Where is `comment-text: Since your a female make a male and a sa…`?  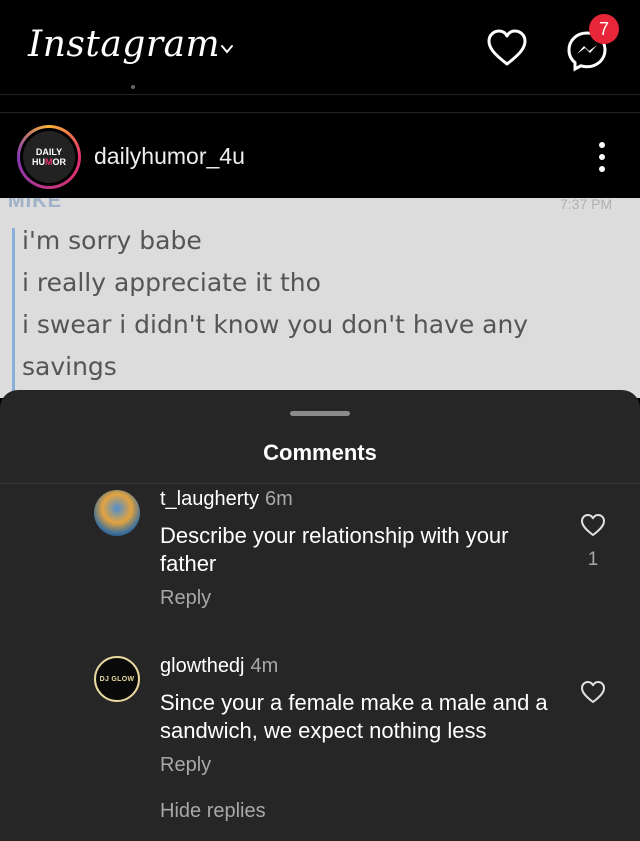 comment-text: Since your a female make a male and a sa… is located at coordinates (354, 716).